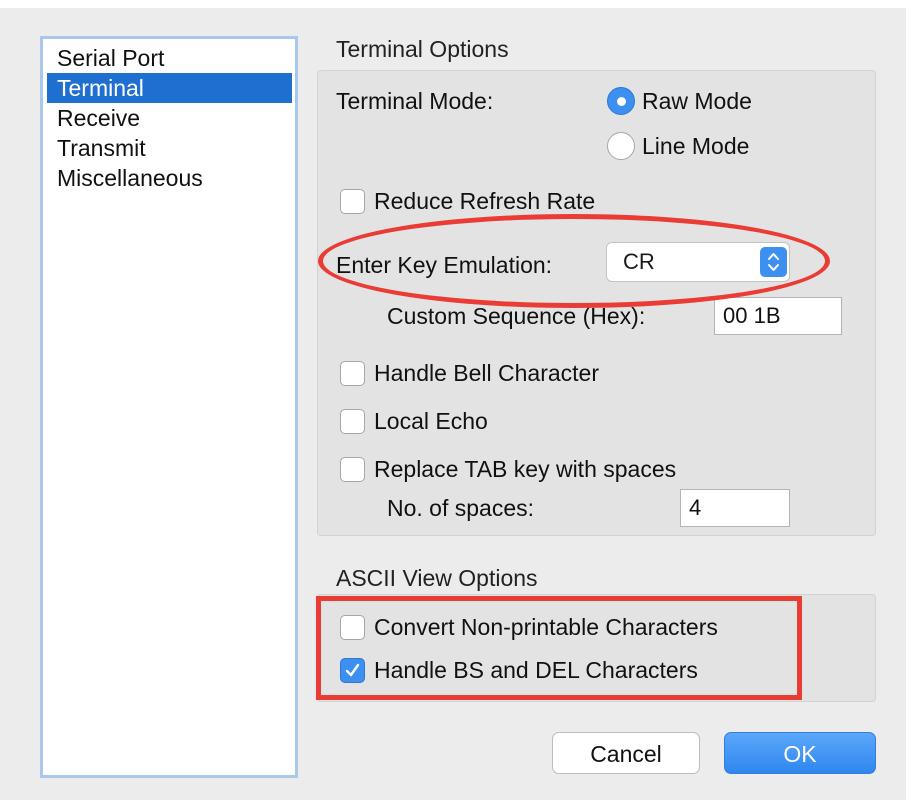 The width and height of the screenshot is (906, 800). I want to click on ascii-options-title: ASCII View Options, so click(437, 578).